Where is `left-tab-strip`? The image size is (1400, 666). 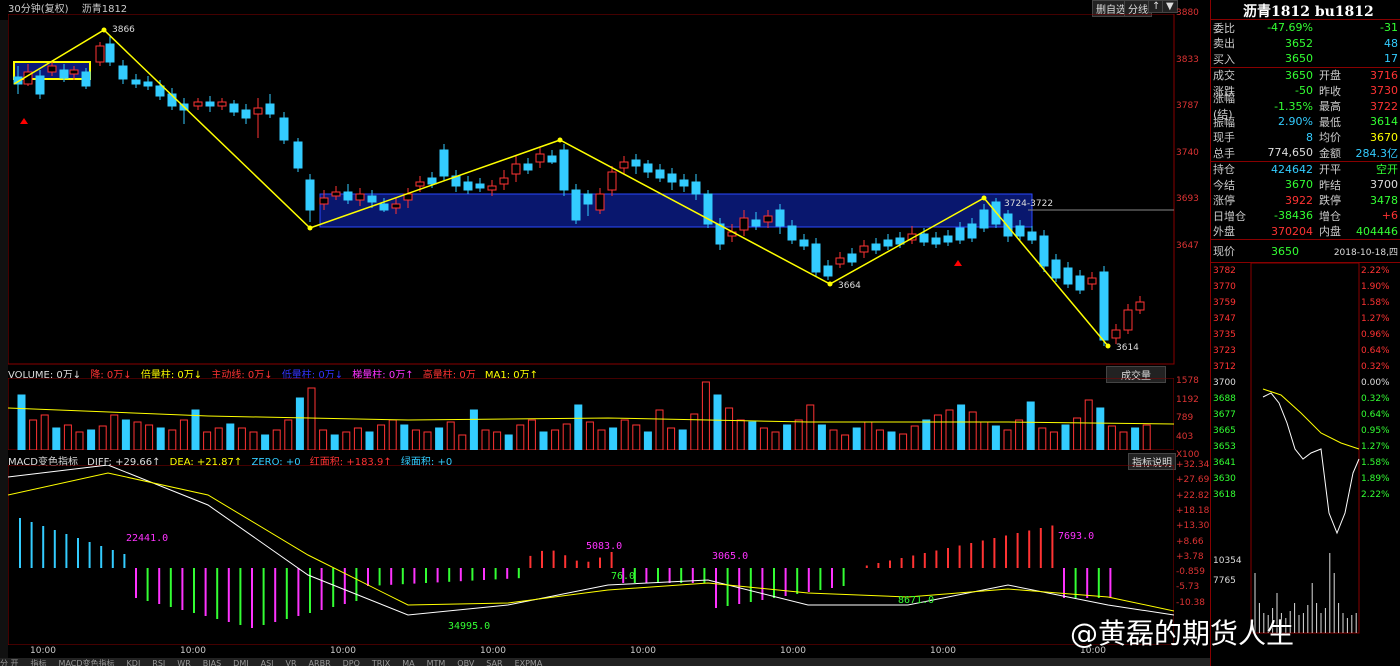
left-tab-strip is located at coordinates (4, 340).